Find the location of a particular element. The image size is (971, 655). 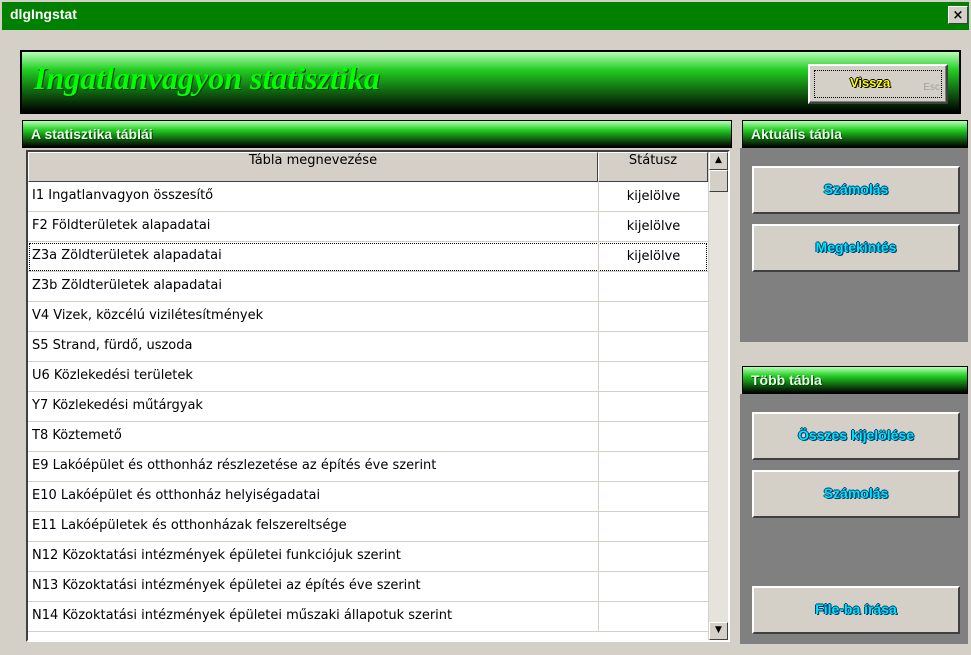

window-title: dlgIngstat is located at coordinates (43, 14).